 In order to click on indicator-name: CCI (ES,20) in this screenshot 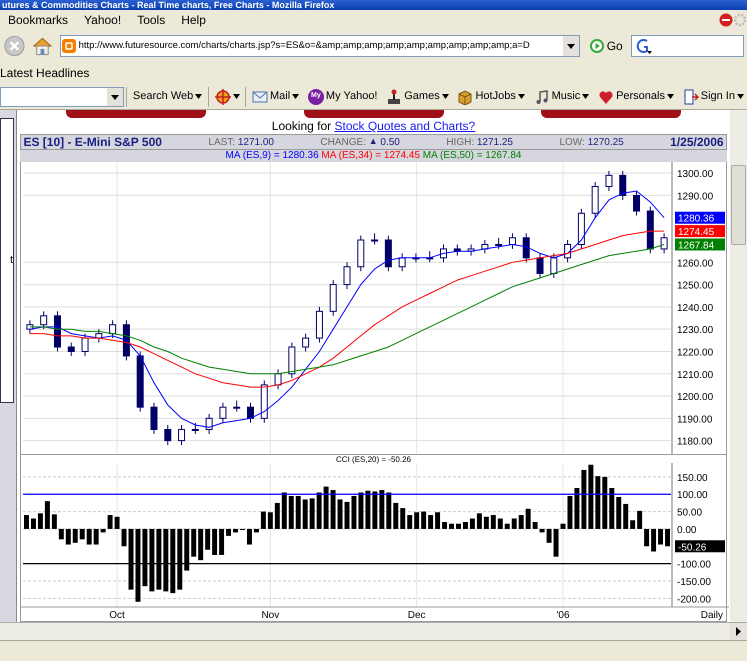, I will do `click(358, 459)`.